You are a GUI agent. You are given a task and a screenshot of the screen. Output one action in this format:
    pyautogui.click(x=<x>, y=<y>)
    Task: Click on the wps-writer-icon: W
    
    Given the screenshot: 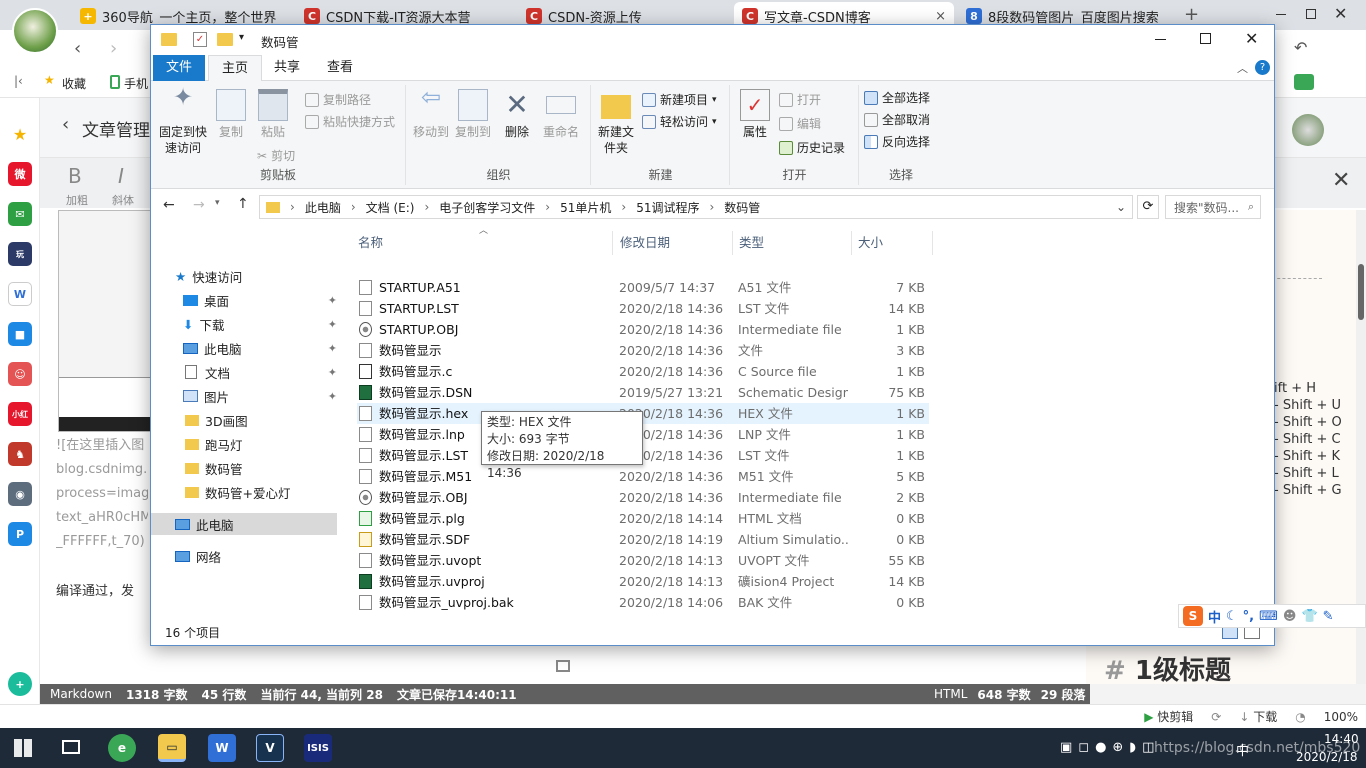 What is the action you would take?
    pyautogui.click(x=222, y=748)
    